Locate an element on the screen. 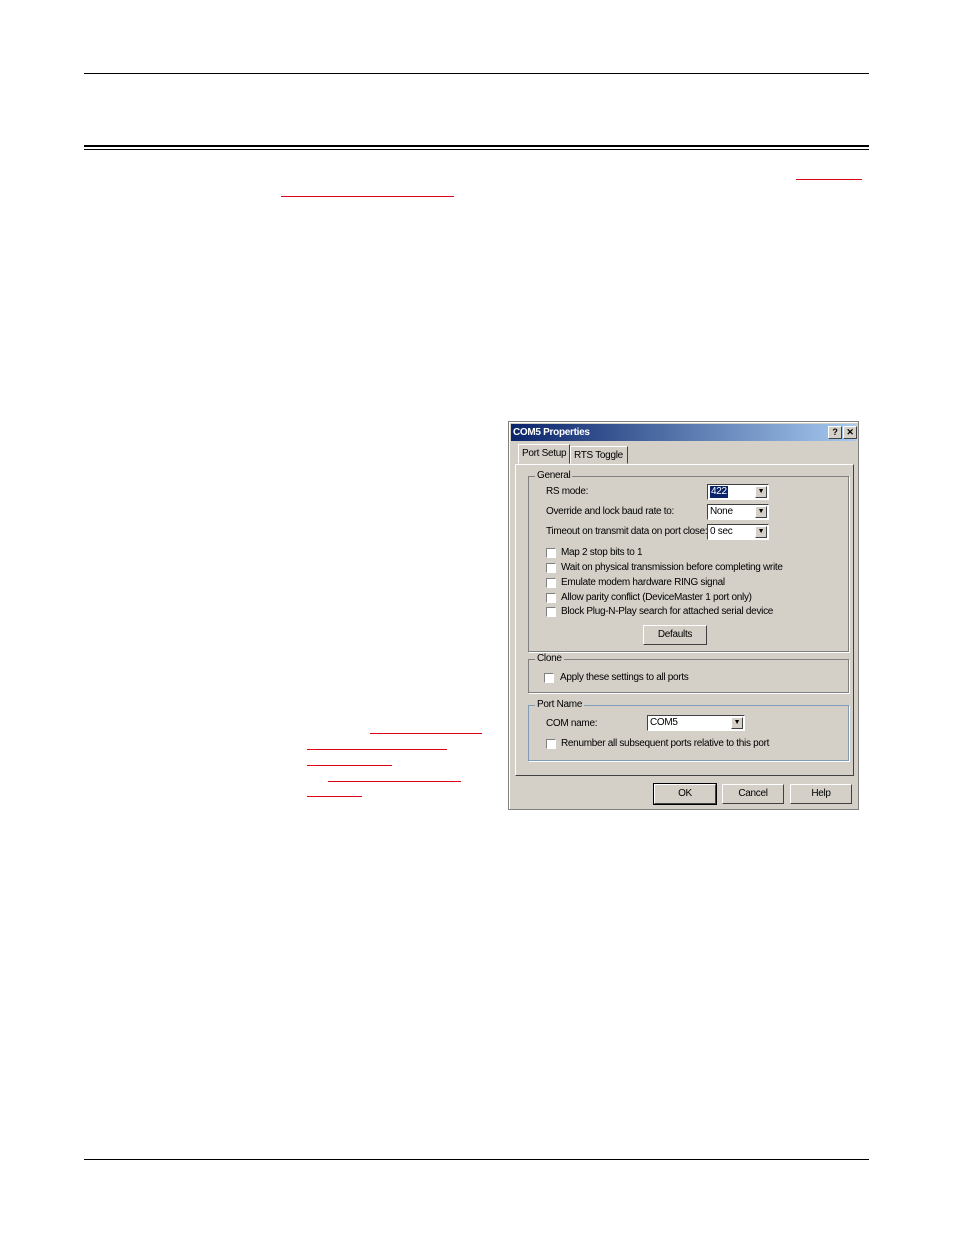 This screenshot has width=954, height=1235. tab-port-setup-label: Port Setup is located at coordinates (544, 453).